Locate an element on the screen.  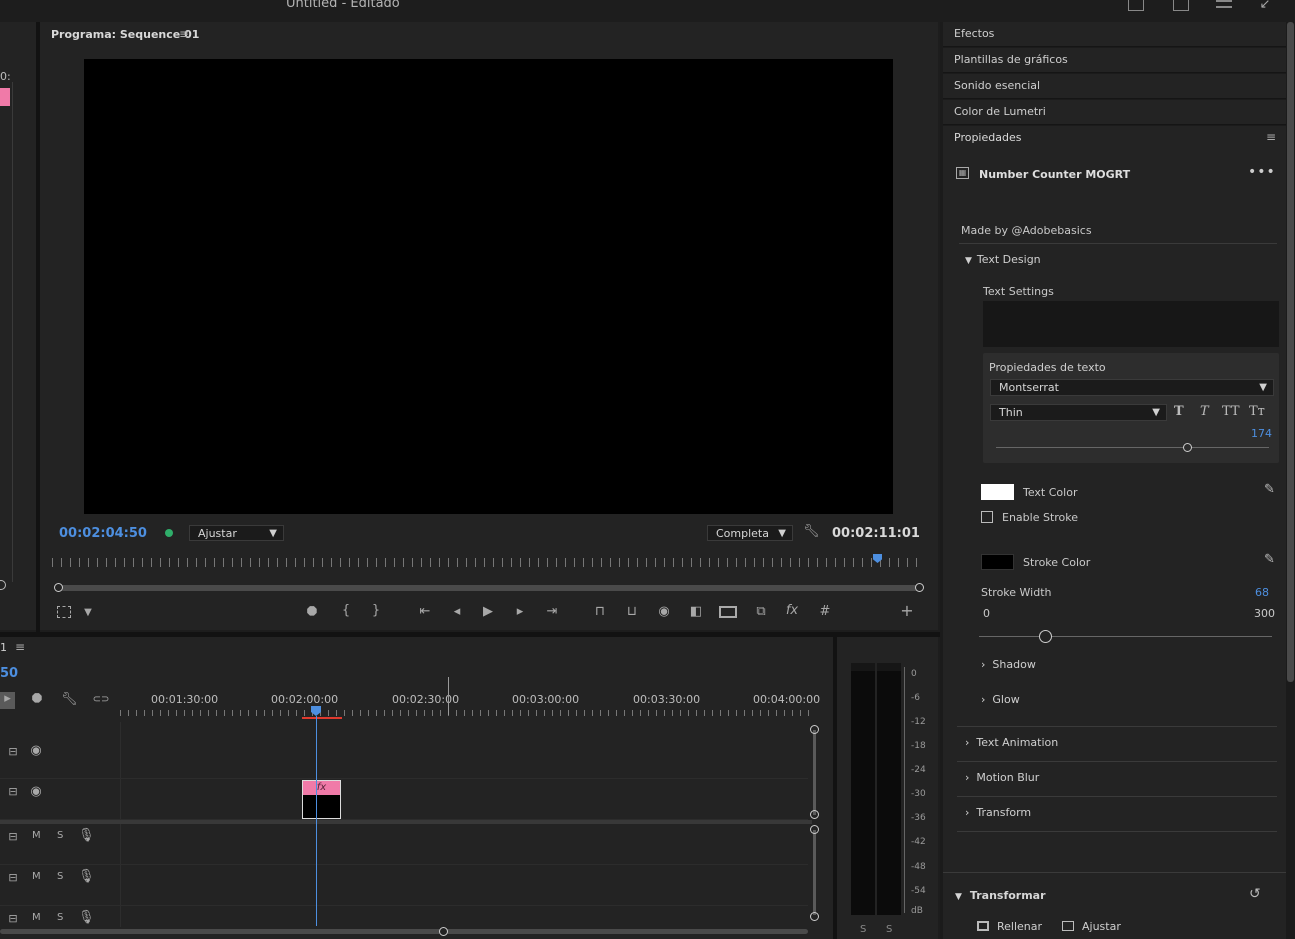
timeline-clip: fx is located at coordinates (321, 799).